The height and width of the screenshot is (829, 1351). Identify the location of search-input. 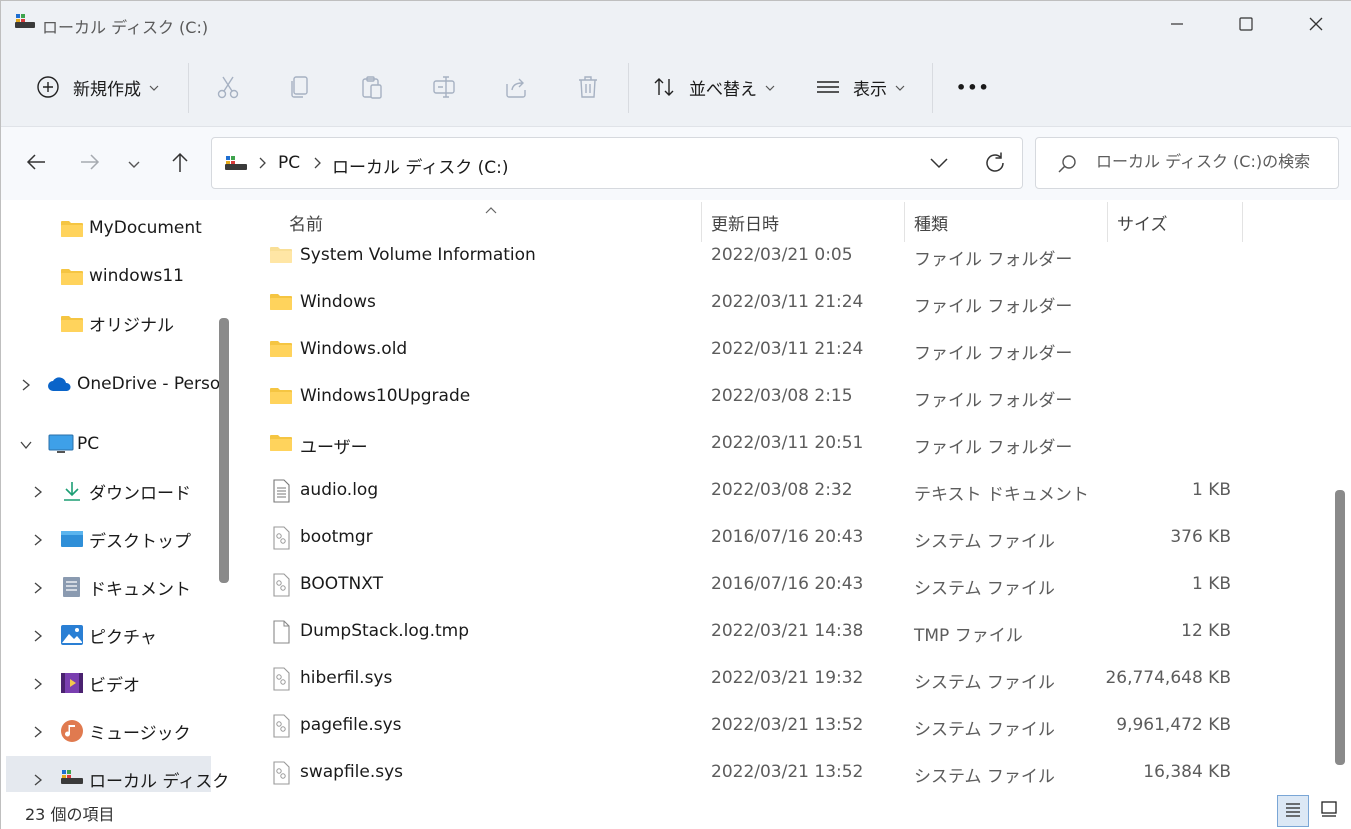
(1211, 161).